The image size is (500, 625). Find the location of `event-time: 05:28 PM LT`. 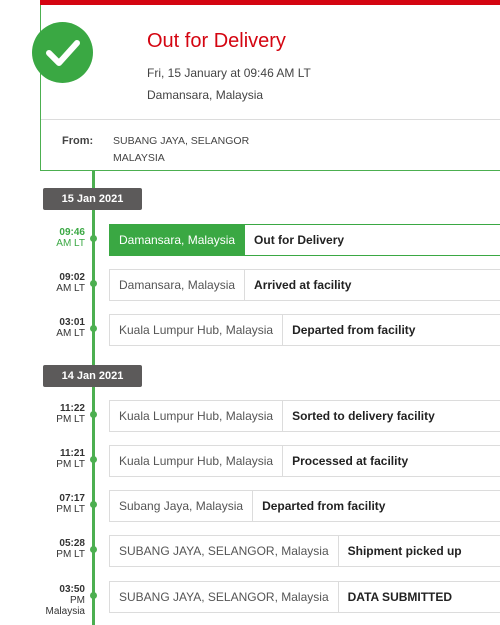

event-time: 05:28 PM LT is located at coordinates (70, 549).